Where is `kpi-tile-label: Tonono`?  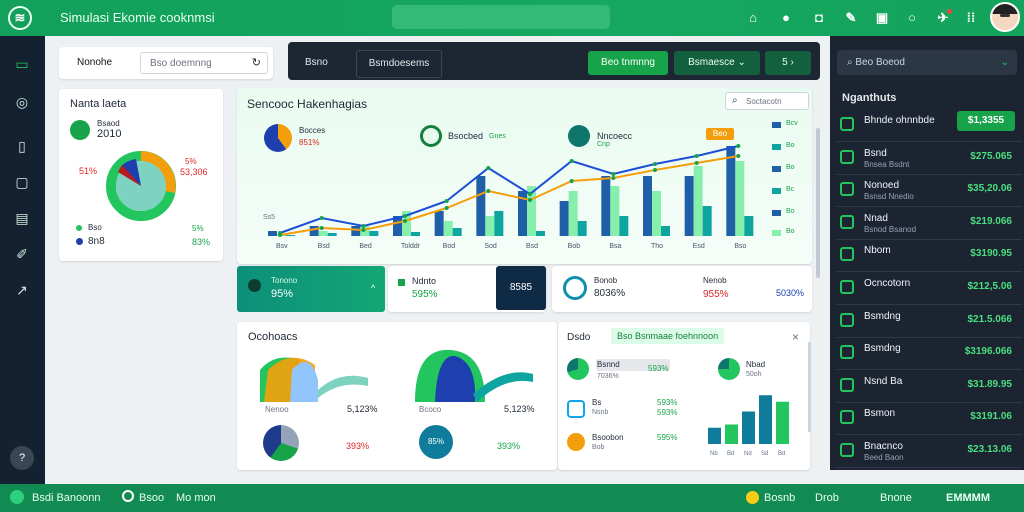 kpi-tile-label: Tonono is located at coordinates (284, 280).